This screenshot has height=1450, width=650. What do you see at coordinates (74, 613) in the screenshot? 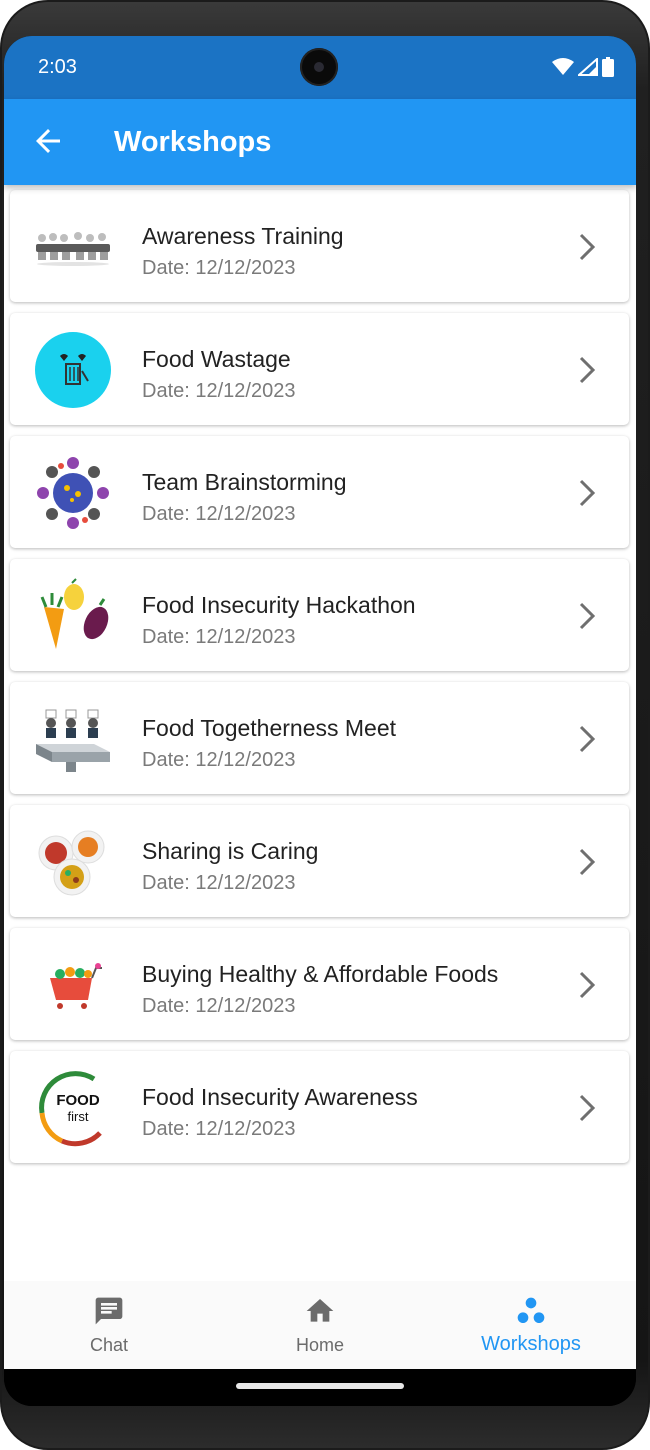
I see `food-insecurity-hackathon-thumbnail` at bounding box center [74, 613].